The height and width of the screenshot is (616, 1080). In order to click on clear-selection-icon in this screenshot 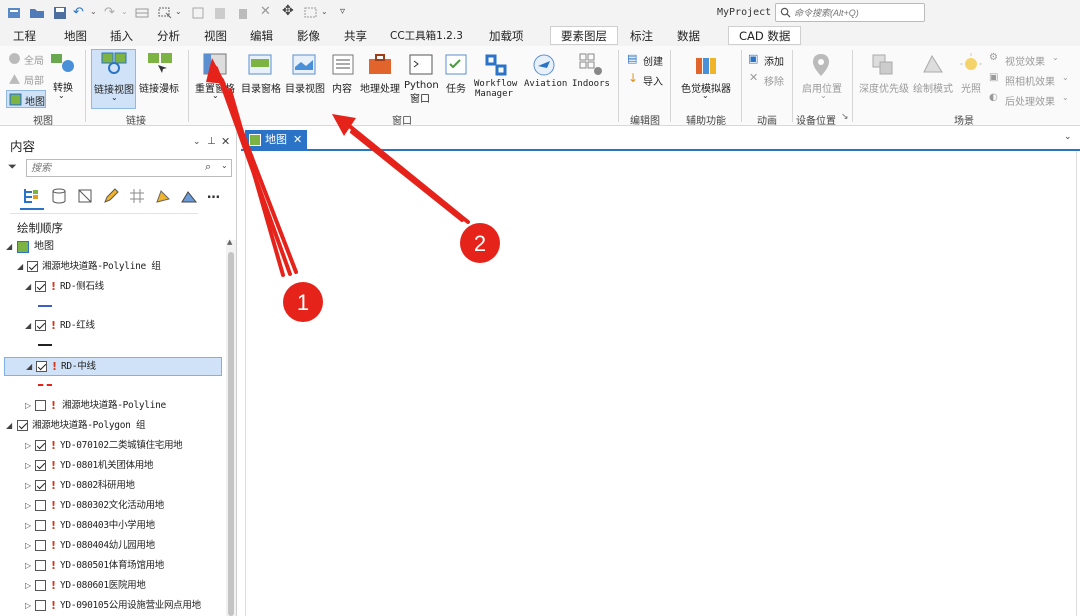, I will do `click(198, 13)`.